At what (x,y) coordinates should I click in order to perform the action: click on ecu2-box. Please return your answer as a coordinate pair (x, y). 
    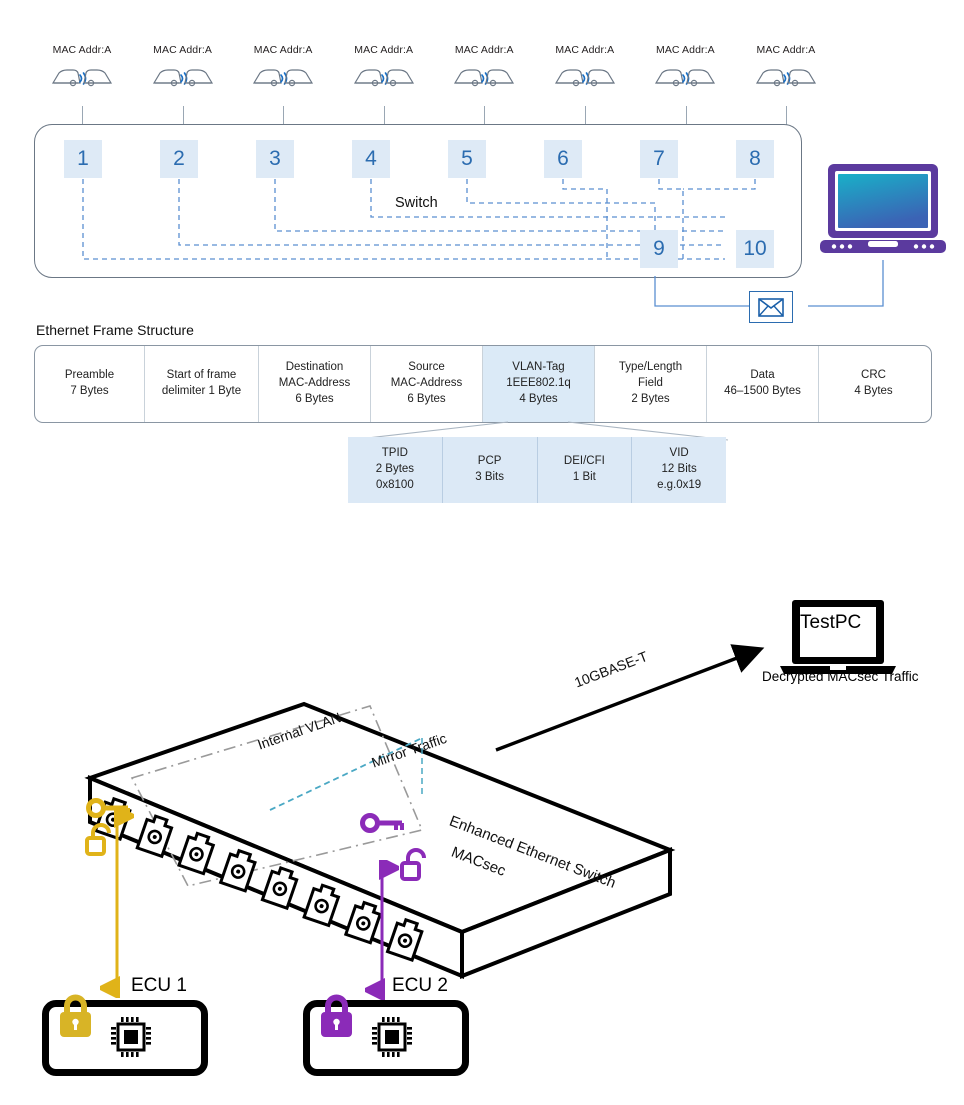
    Looking at the image, I should click on (386, 1035).